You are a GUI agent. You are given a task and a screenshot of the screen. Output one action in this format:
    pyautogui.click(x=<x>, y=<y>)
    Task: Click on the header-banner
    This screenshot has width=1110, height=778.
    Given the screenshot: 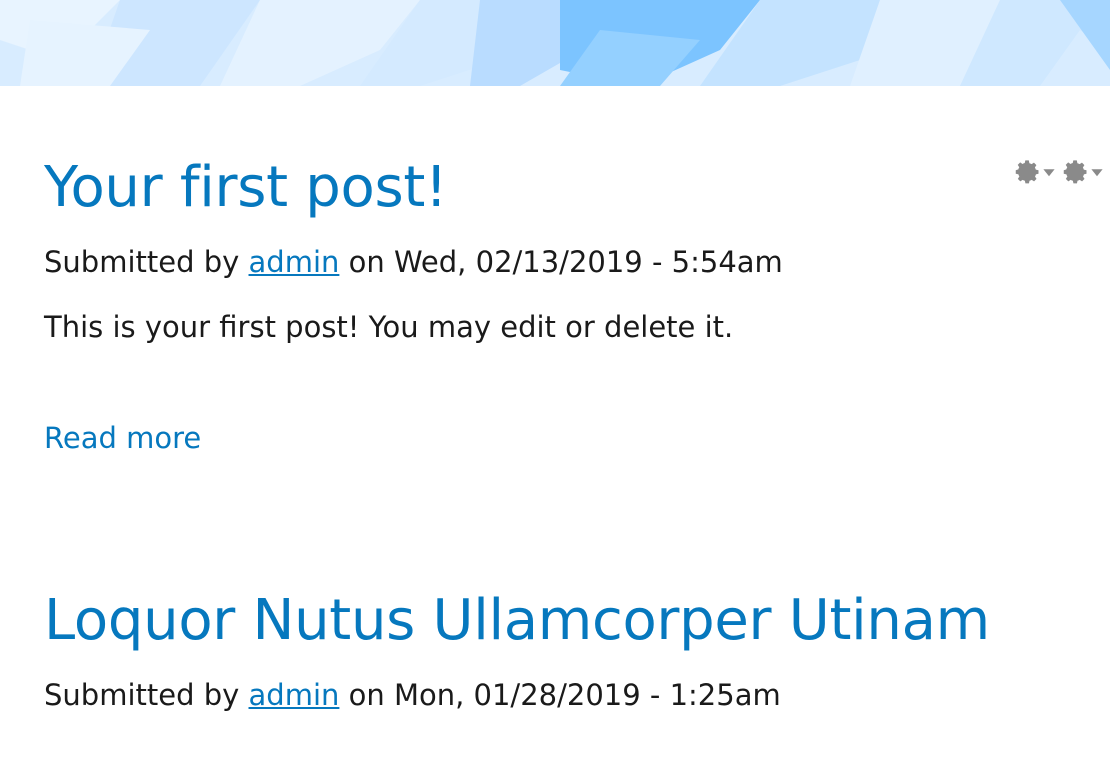 What is the action you would take?
    pyautogui.click(x=555, y=43)
    